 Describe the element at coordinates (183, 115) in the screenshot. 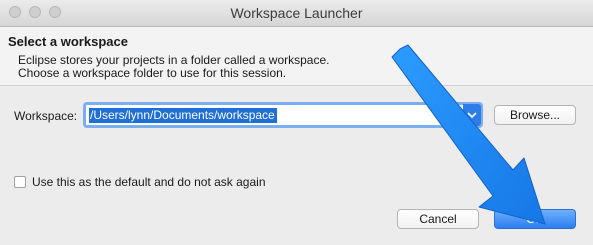

I see `workspace-path-input: /Users/lynn/Documents/workspace` at that location.